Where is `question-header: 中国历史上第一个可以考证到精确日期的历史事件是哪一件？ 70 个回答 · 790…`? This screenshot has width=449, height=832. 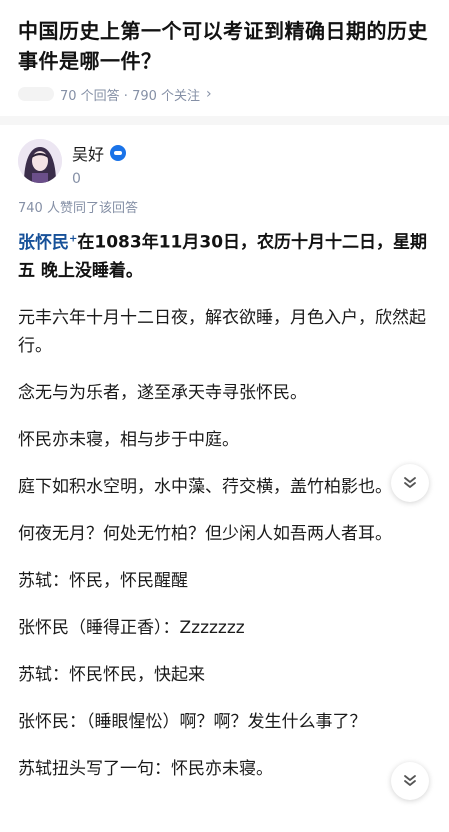
question-header: 中国历史上第一个可以考证到精确日期的历史事件是哪一件？ 70 个回答 · 790… is located at coordinates (224, 53).